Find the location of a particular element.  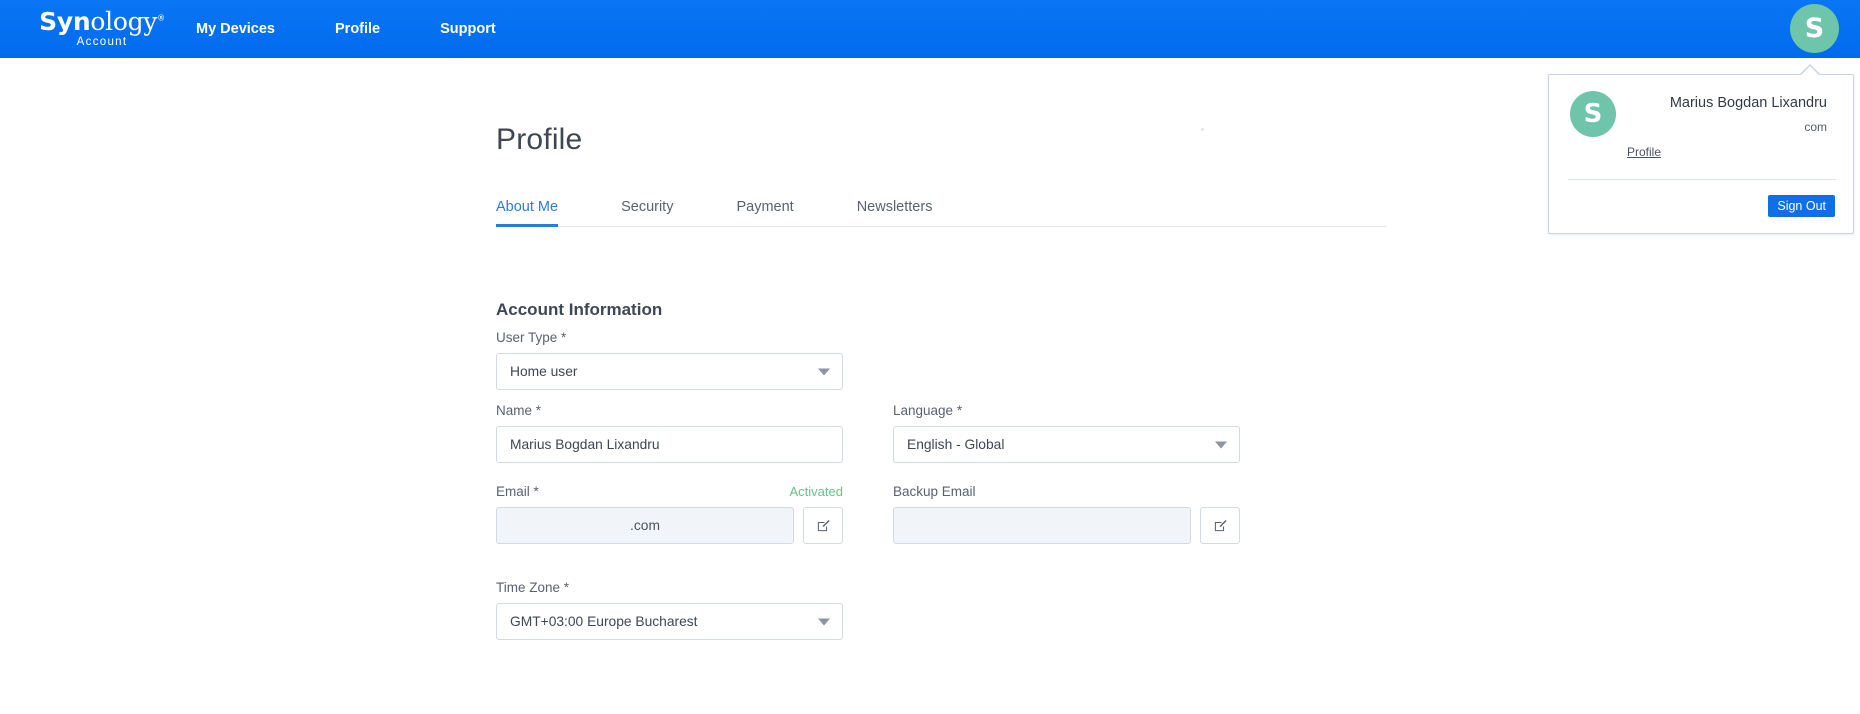

user-type-select: Home user is located at coordinates (669, 371).